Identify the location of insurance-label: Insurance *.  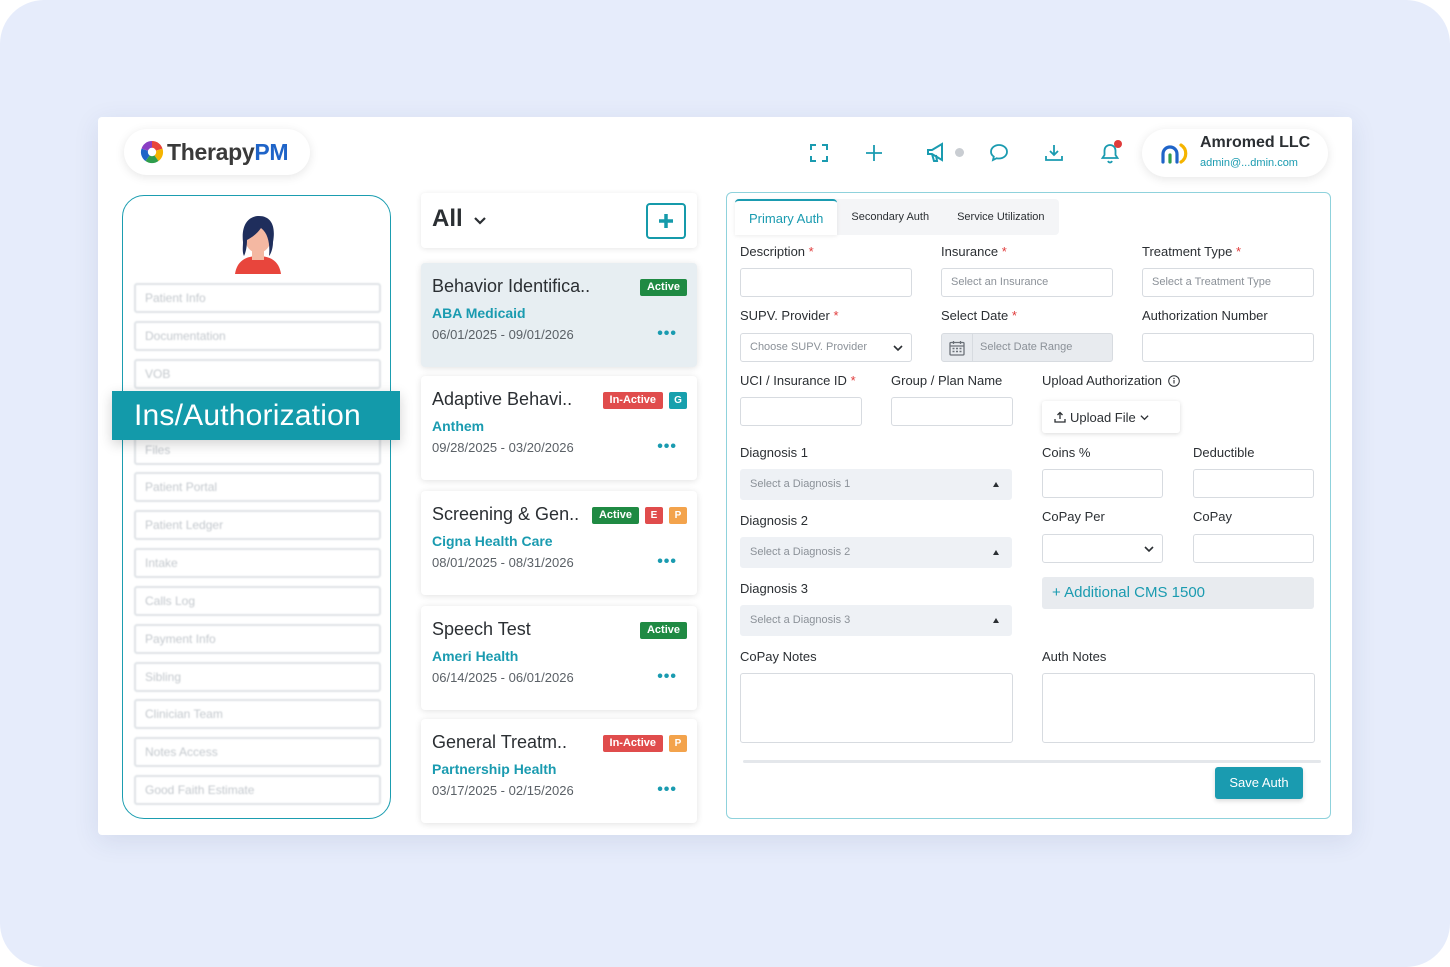
(974, 251).